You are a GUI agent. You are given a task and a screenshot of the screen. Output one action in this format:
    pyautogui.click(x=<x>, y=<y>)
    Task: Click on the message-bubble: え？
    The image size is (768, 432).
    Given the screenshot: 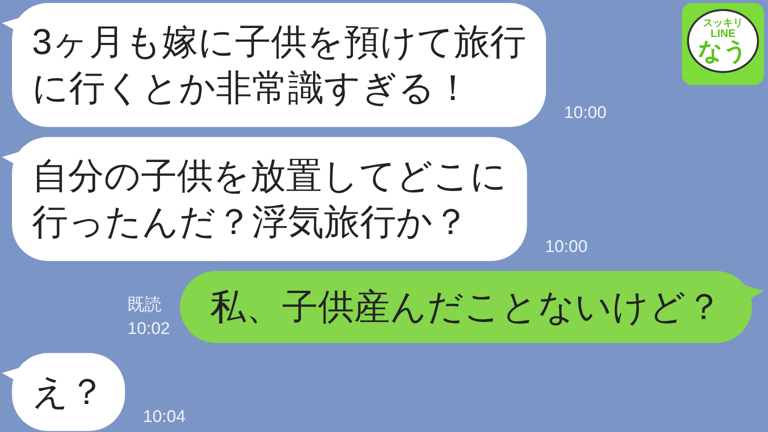 What is the action you would take?
    pyautogui.click(x=68, y=392)
    